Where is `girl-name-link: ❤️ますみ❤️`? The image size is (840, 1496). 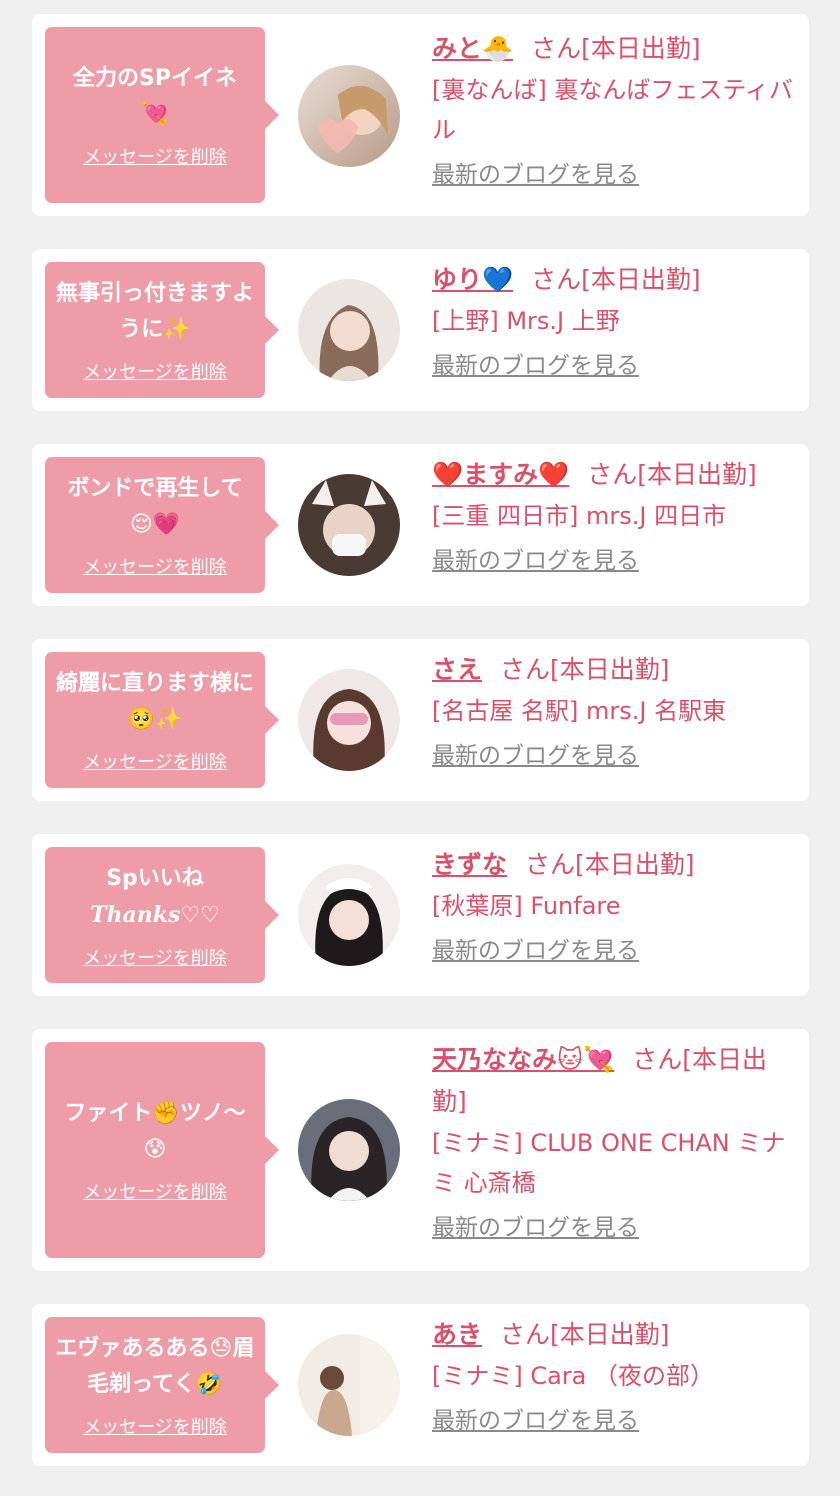 girl-name-link: ❤️ますみ❤️ is located at coordinates (500, 474).